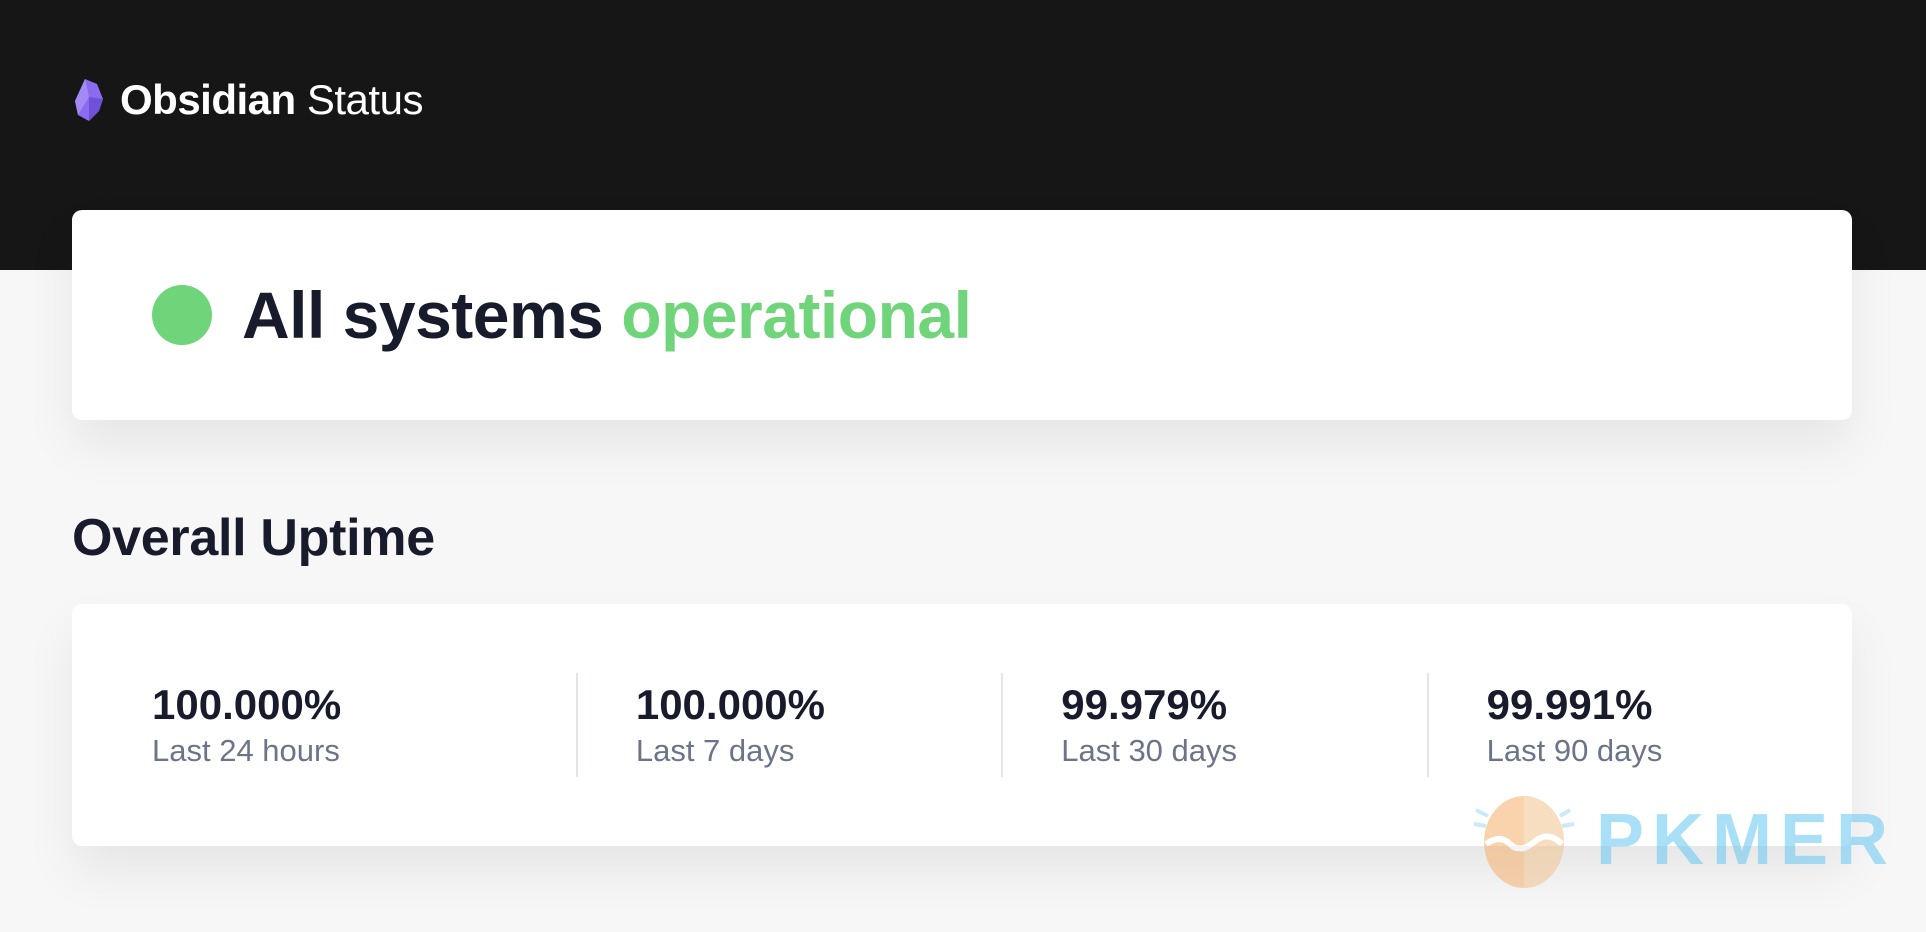 The image size is (1926, 932). What do you see at coordinates (182, 315) in the screenshot?
I see `status-indicator-dot` at bounding box center [182, 315].